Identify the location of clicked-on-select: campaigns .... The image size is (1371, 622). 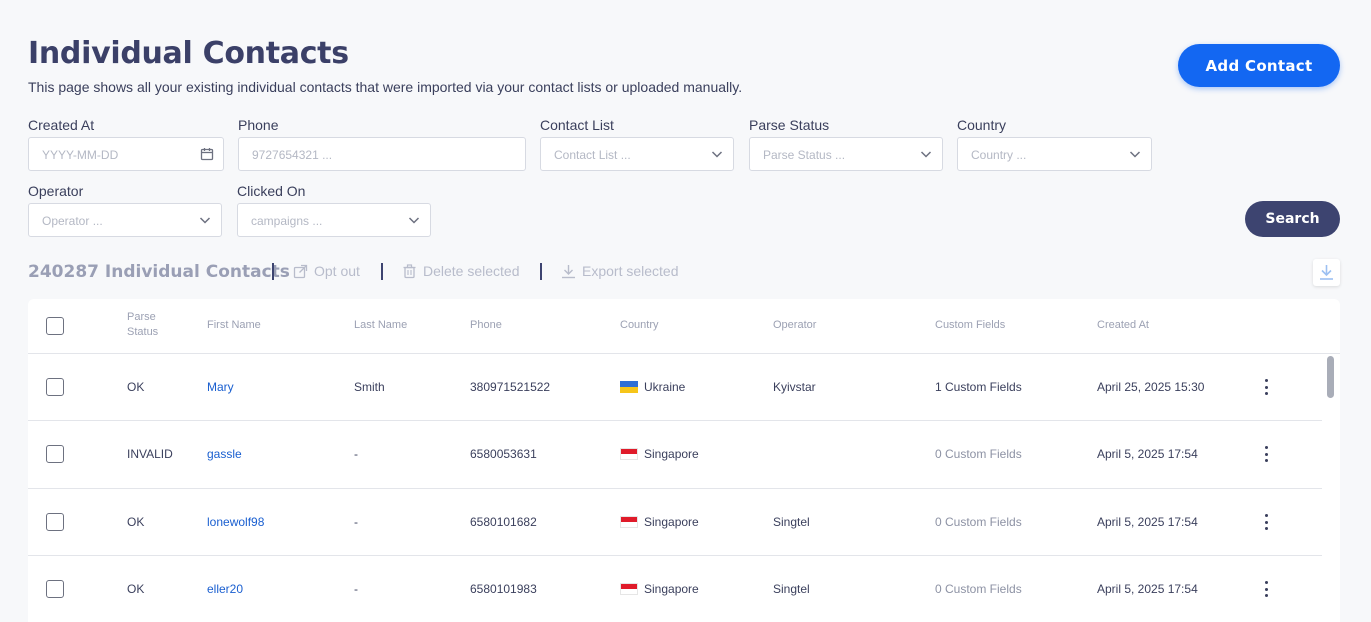
(334, 220).